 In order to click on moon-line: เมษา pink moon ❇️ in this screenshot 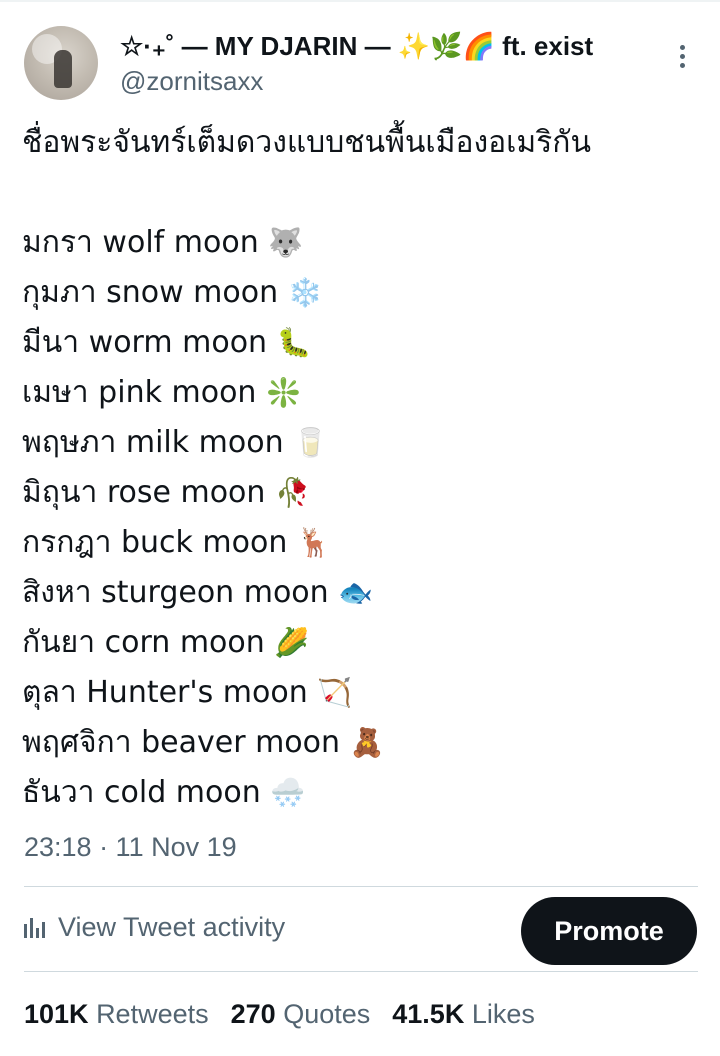, I will do `click(362, 393)`.